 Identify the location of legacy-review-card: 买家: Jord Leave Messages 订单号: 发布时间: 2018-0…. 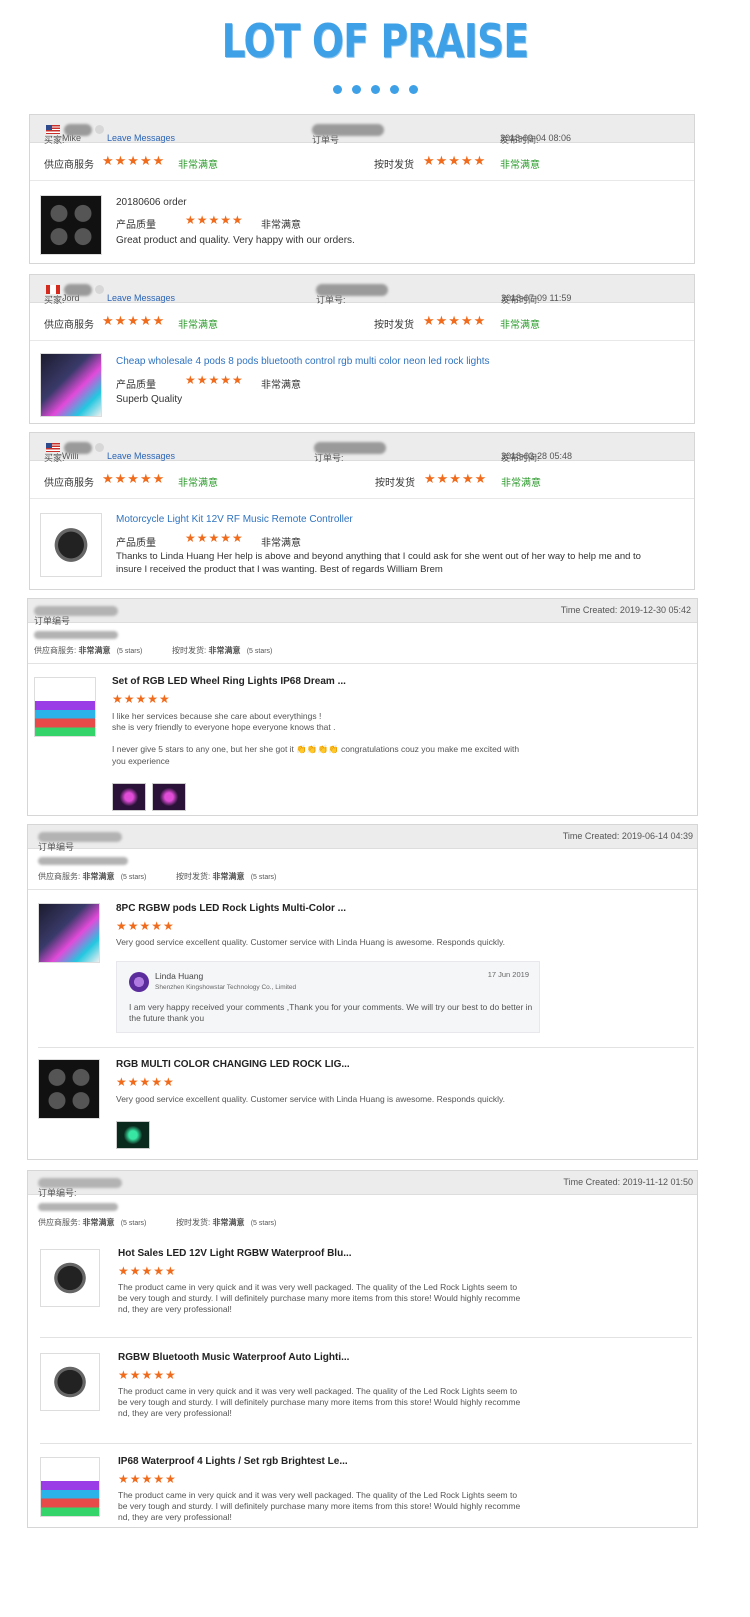
(362, 349).